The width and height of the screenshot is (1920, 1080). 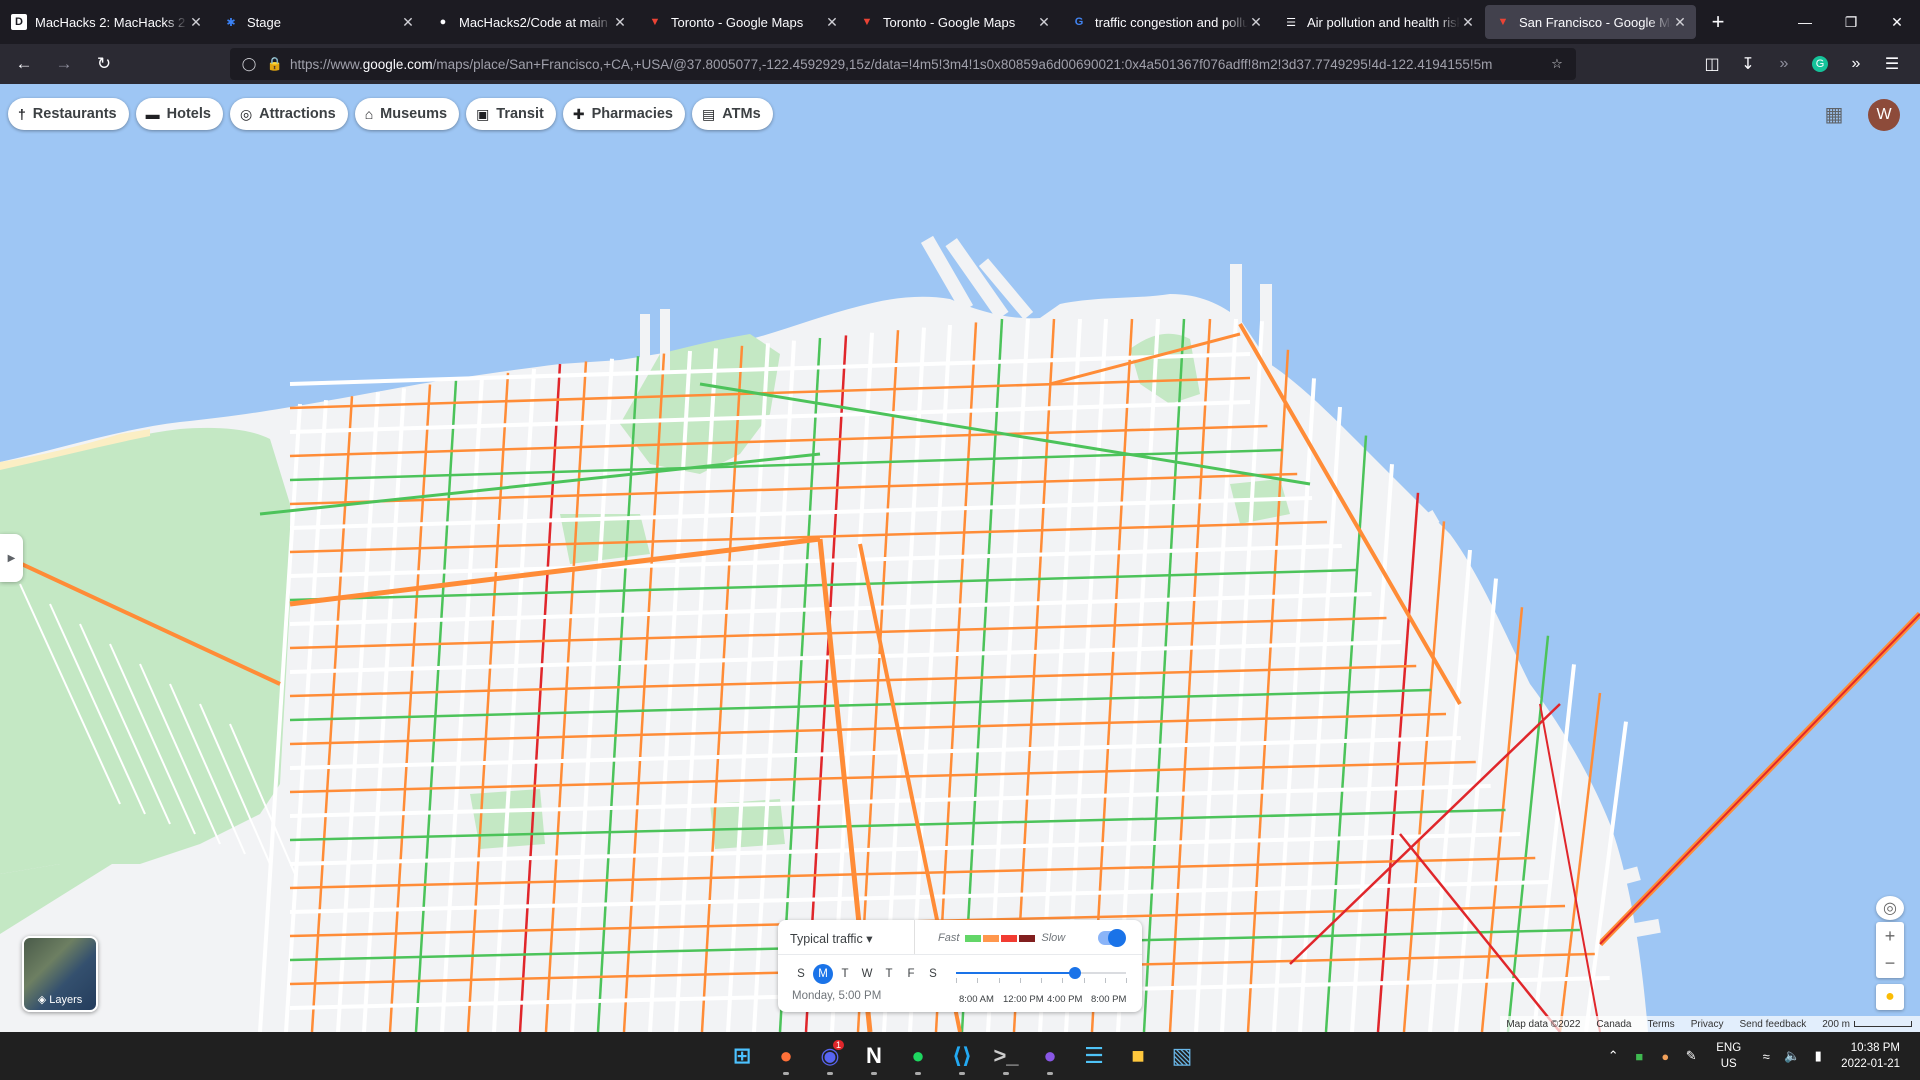 What do you see at coordinates (152, 114) in the screenshot?
I see `bed-icon: ▬` at bounding box center [152, 114].